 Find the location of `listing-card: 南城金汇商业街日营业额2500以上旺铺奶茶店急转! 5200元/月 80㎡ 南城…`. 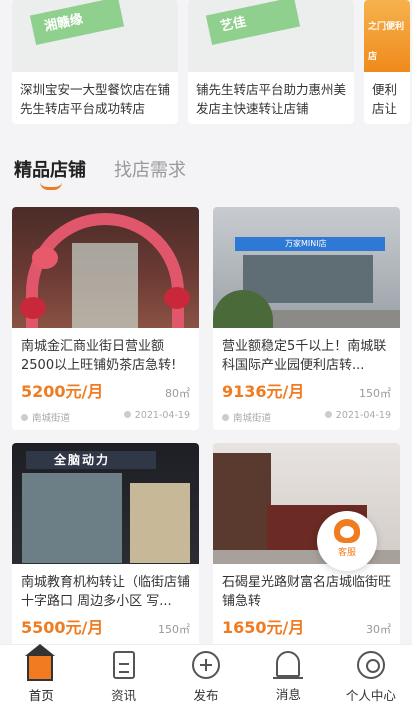

listing-card: 南城金汇商业街日营业额2500以上旺铺奶茶店急转! 5200元/月 80㎡ 南城… is located at coordinates (105, 318).